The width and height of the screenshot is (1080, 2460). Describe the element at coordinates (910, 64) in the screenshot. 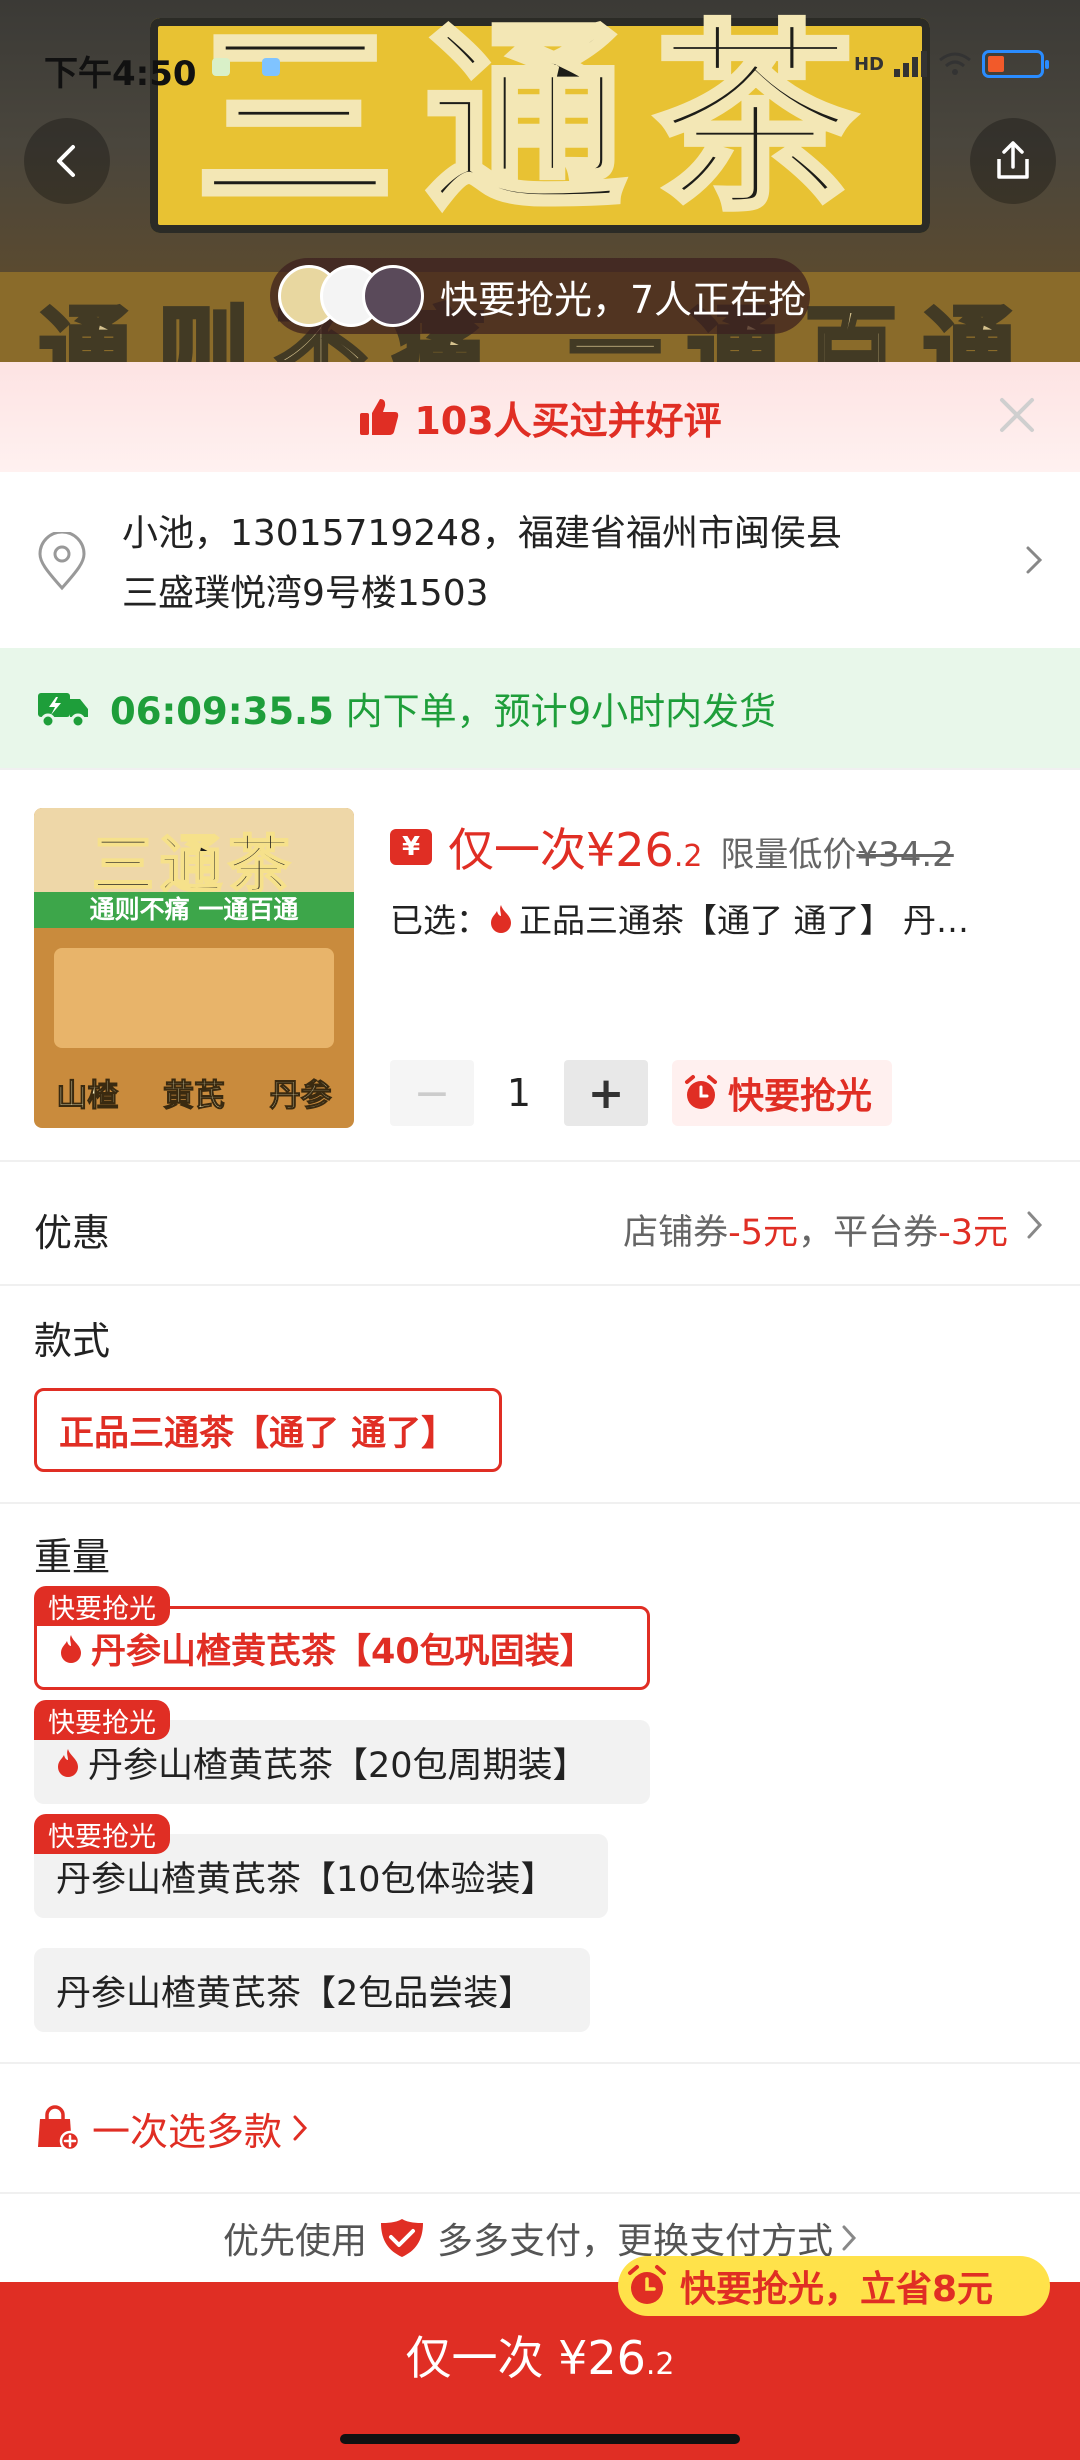

I see `signal-icon` at that location.